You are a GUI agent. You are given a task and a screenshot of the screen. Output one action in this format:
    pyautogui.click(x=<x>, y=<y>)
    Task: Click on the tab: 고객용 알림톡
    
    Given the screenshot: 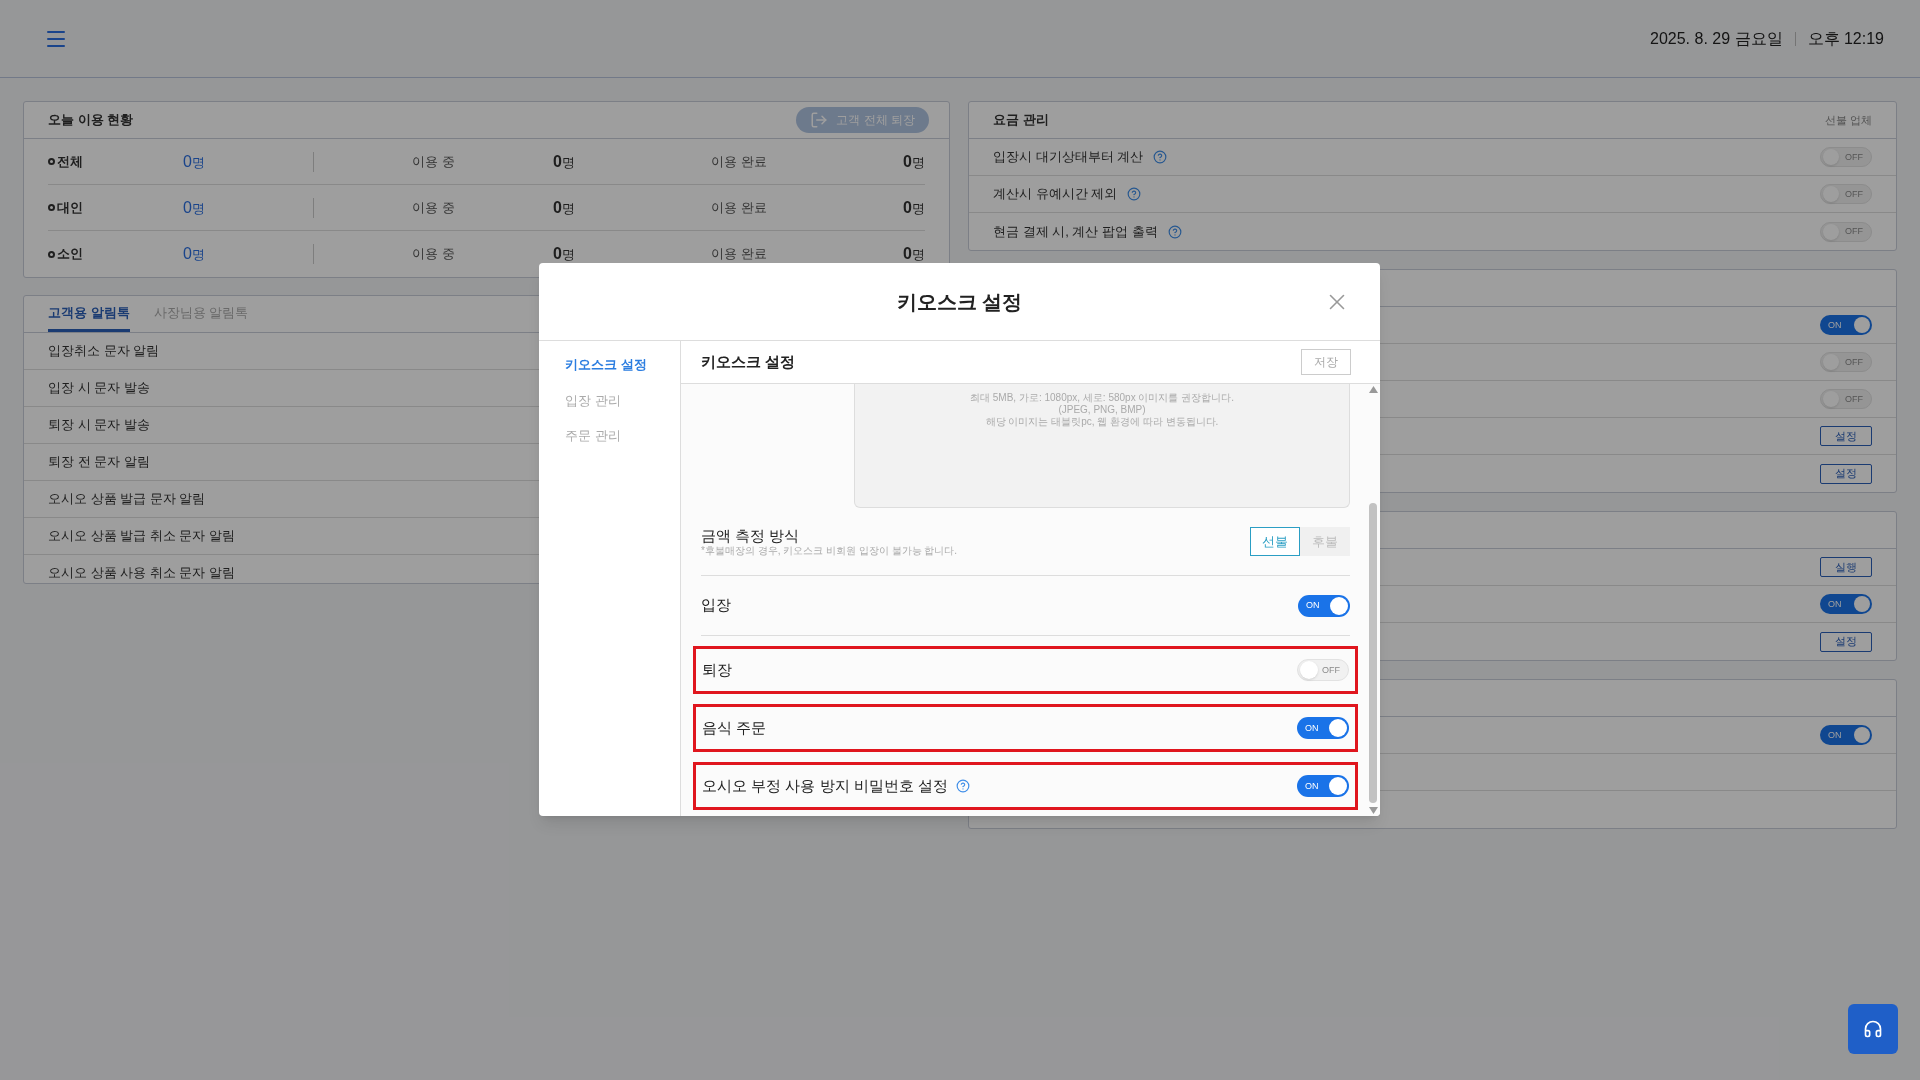 What is the action you would take?
    pyautogui.click(x=89, y=314)
    